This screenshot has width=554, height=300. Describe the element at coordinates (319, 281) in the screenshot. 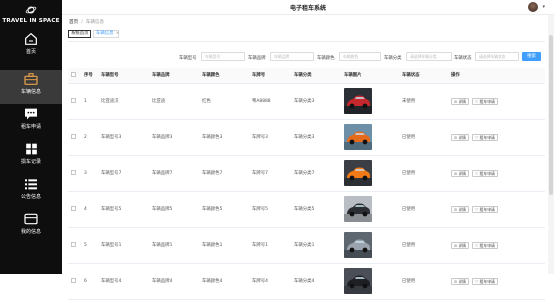

I see `cell-category: 车辆分类4` at that location.